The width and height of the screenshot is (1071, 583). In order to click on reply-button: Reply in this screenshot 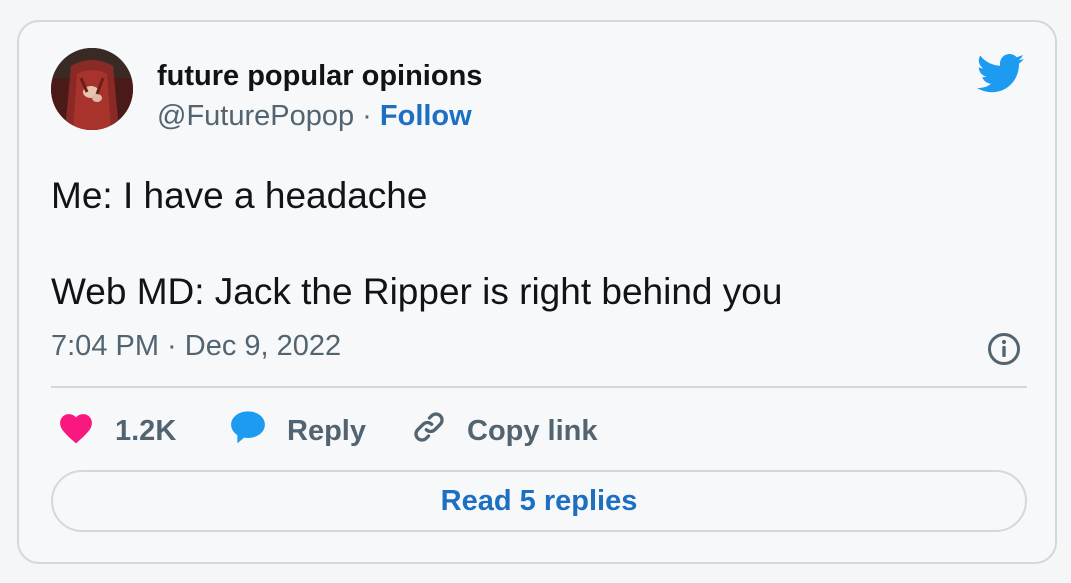, I will do `click(297, 431)`.